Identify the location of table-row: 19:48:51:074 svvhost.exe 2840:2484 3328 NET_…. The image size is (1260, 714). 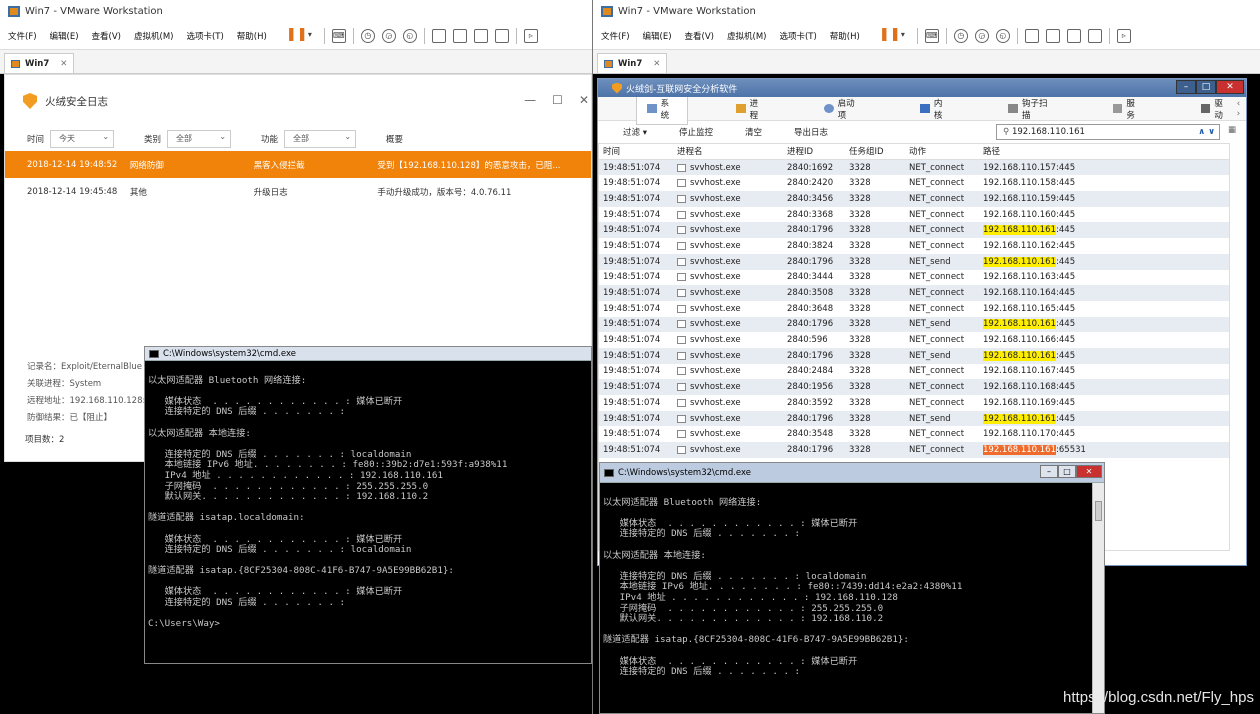
(914, 372).